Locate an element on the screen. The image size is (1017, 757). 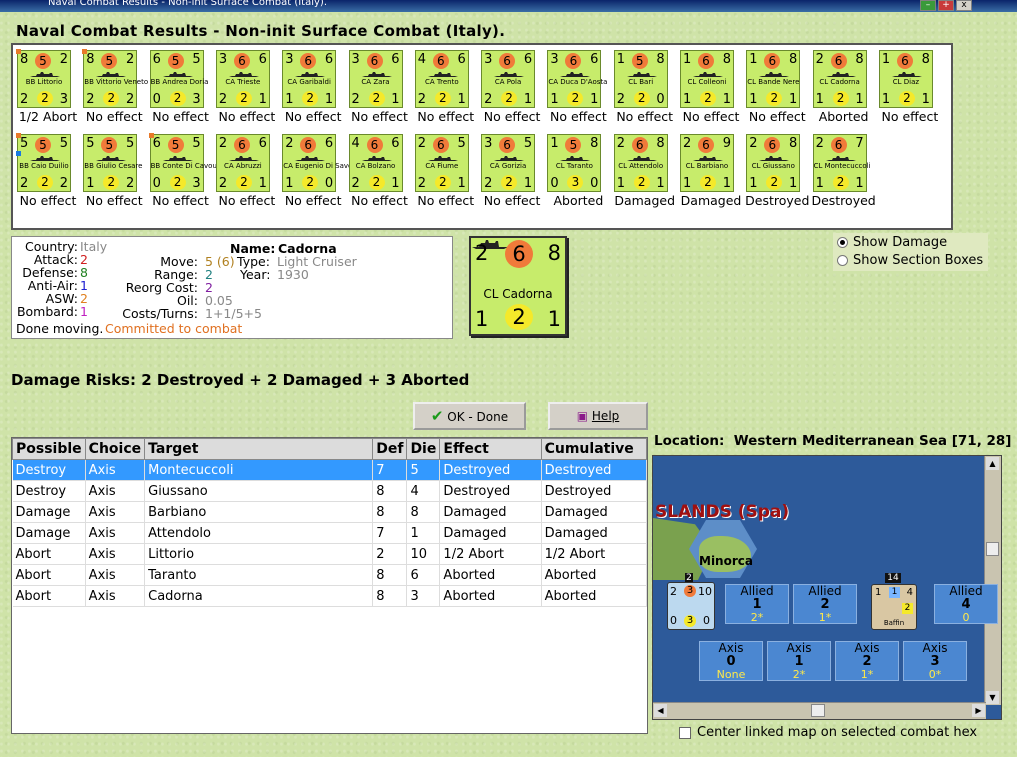
ship-result-item: 3 6 6 CA Pola 2 2 1 No effect is located at coordinates (512, 87).